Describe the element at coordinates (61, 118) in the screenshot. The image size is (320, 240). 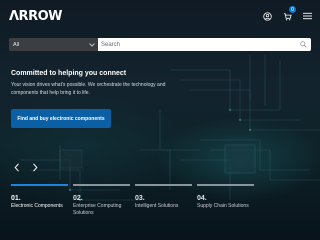
I see `find-components-button: Find and buy electronic components` at that location.